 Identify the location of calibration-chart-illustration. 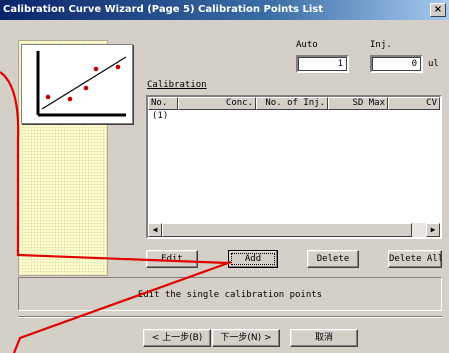
(77, 84).